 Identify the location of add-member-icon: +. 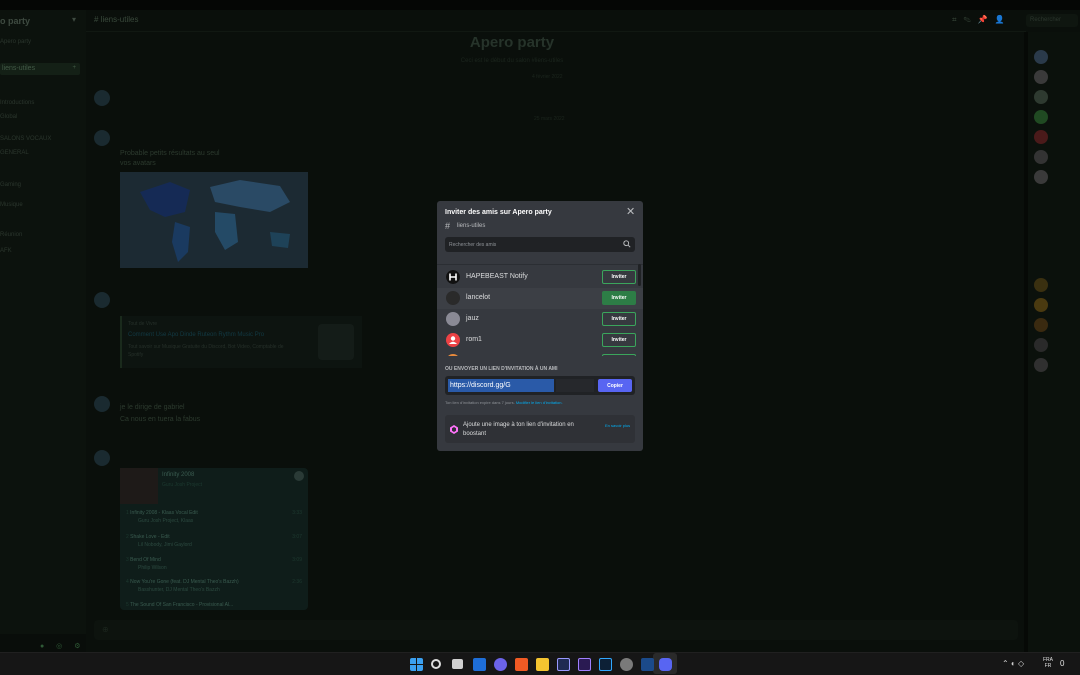
(74, 68).